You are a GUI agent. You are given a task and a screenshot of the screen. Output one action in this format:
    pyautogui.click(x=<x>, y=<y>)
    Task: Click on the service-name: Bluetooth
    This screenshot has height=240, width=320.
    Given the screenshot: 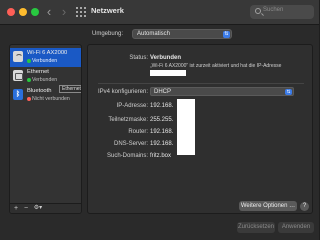 What is the action you would take?
    pyautogui.click(x=39, y=91)
    